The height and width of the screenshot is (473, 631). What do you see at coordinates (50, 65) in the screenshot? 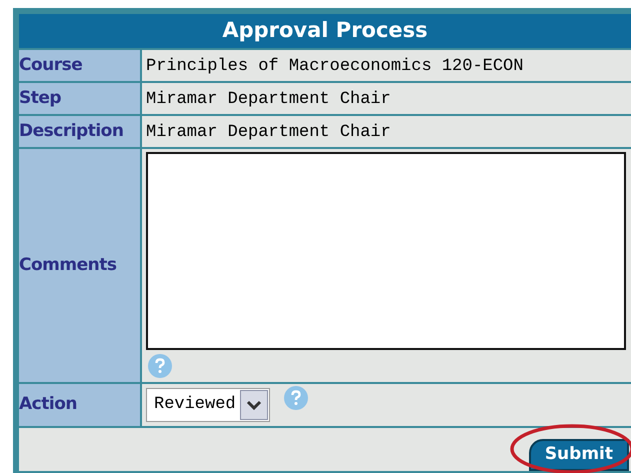
I see `field-label: Course` at bounding box center [50, 65].